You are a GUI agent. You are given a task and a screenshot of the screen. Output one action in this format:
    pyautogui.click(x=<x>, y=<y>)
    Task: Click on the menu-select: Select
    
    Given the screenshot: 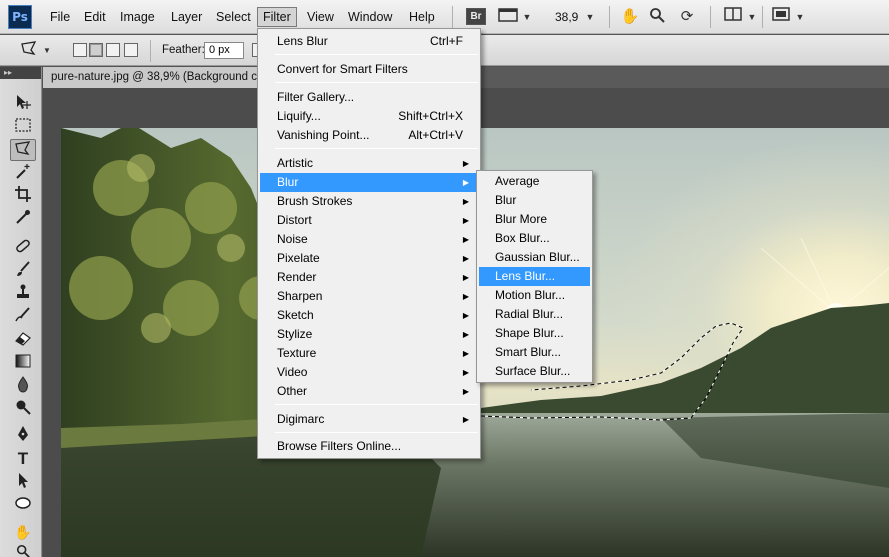 What is the action you would take?
    pyautogui.click(x=233, y=17)
    